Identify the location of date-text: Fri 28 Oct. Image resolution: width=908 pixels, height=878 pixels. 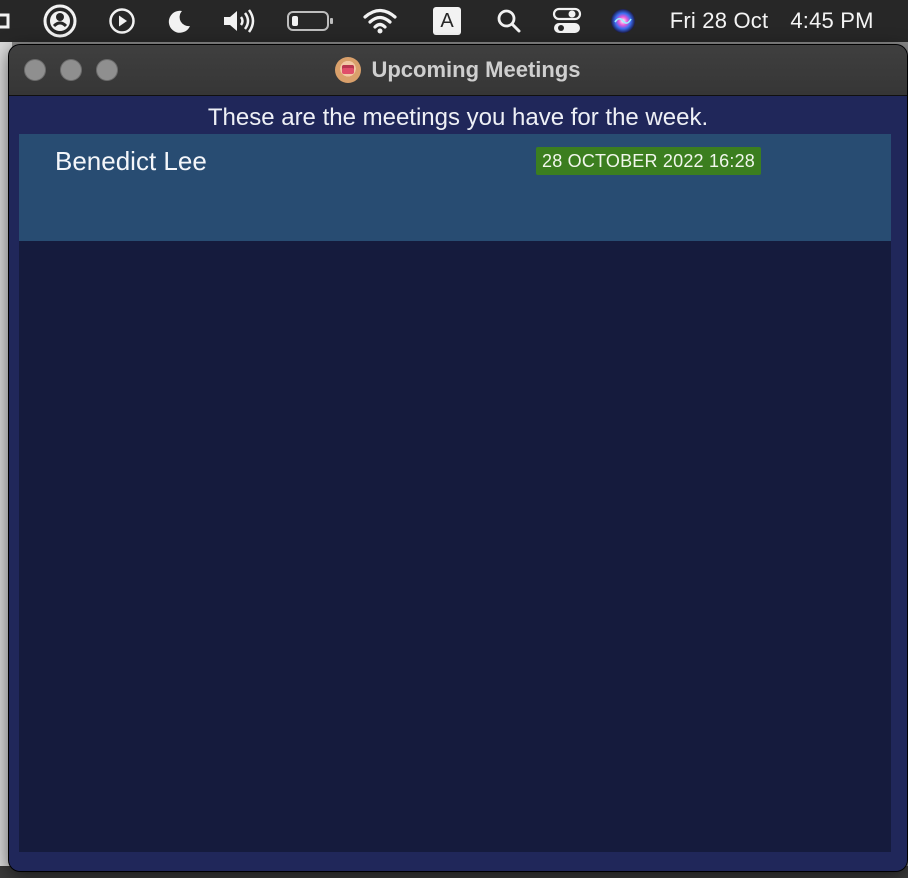
(719, 20).